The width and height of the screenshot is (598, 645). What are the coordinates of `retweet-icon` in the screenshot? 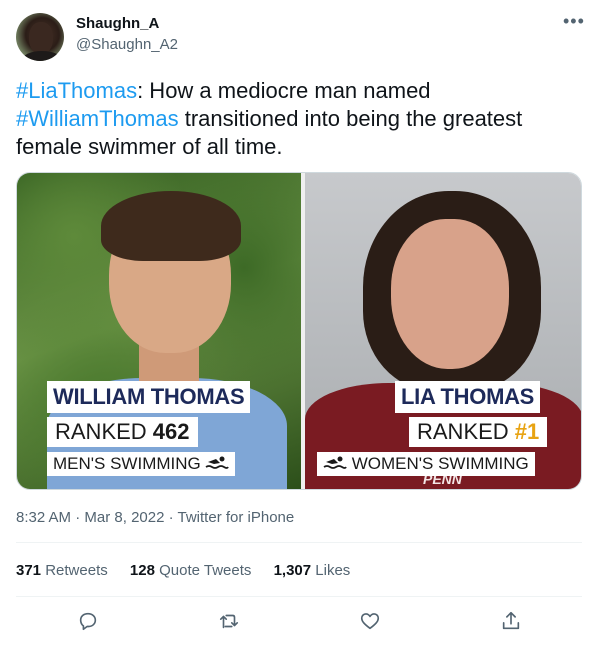 It's located at (229, 621).